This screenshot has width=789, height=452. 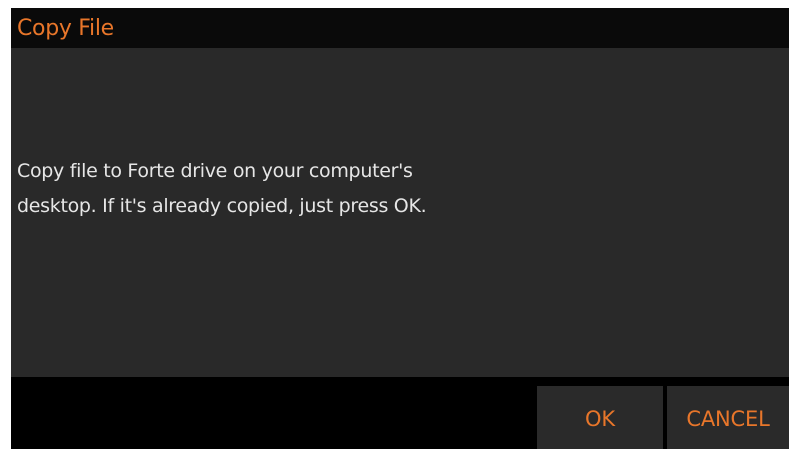 I want to click on cancel-button: CANCEL, so click(x=728, y=417).